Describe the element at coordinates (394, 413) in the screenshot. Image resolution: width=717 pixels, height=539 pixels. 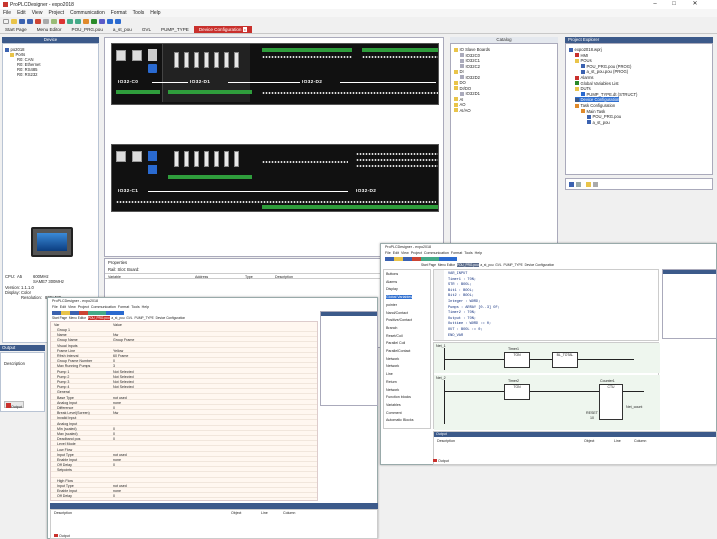
I see `toolbox-item: Comment` at that location.